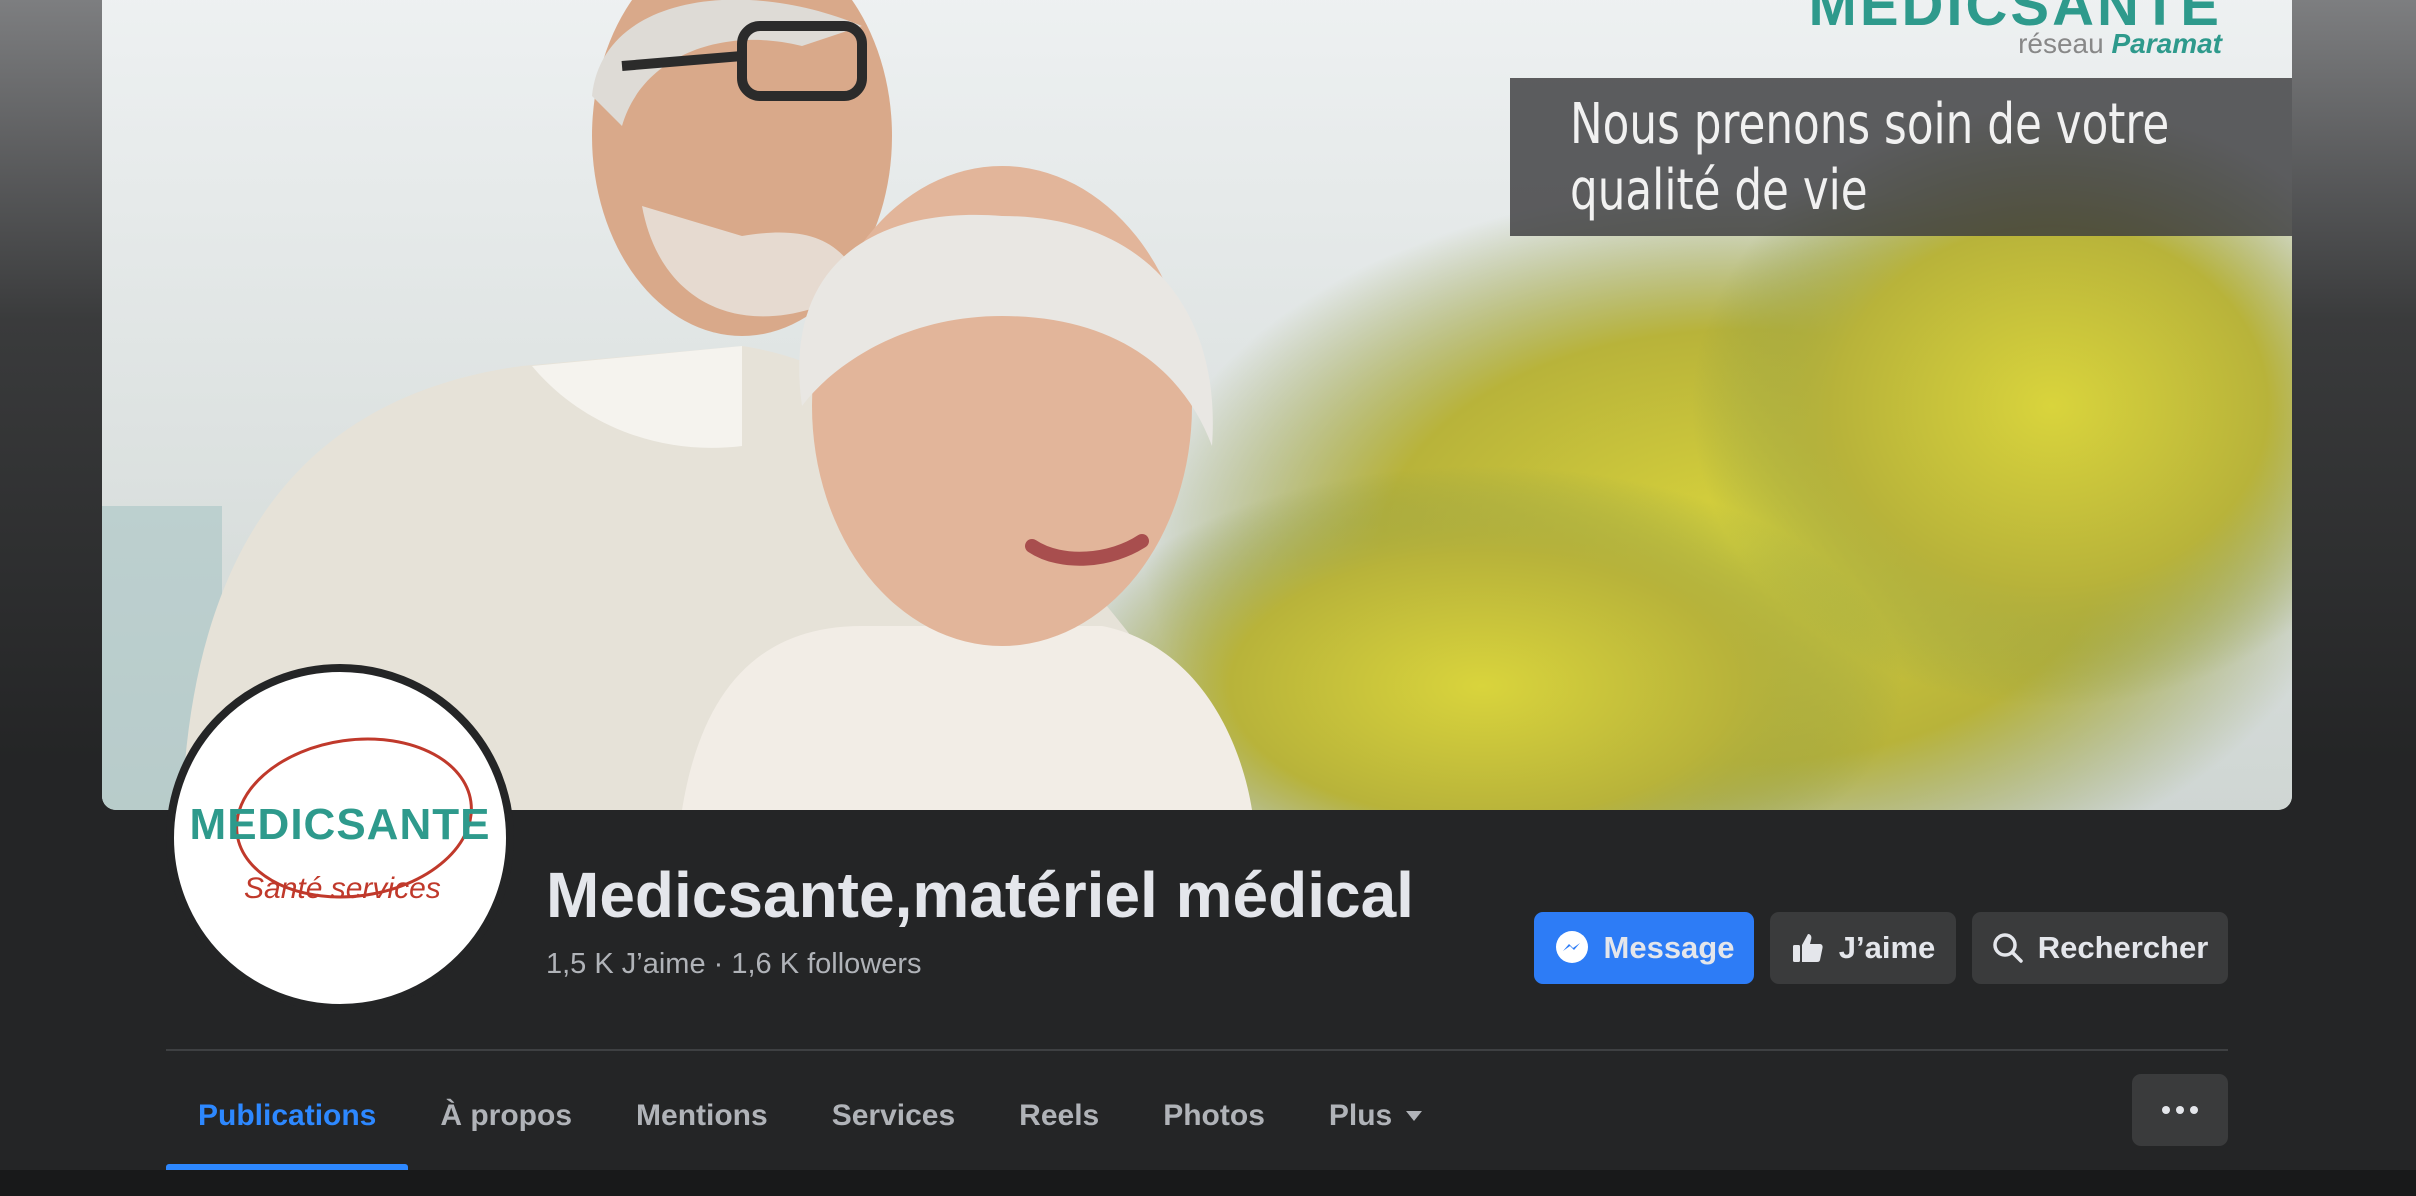  I want to click on tab-label: Mentions, so click(702, 1115).